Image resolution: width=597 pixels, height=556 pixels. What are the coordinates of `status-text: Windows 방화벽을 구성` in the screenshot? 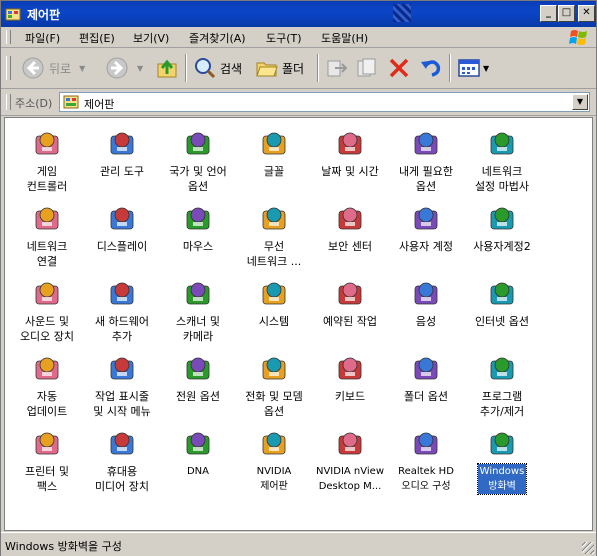 It's located at (63, 546).